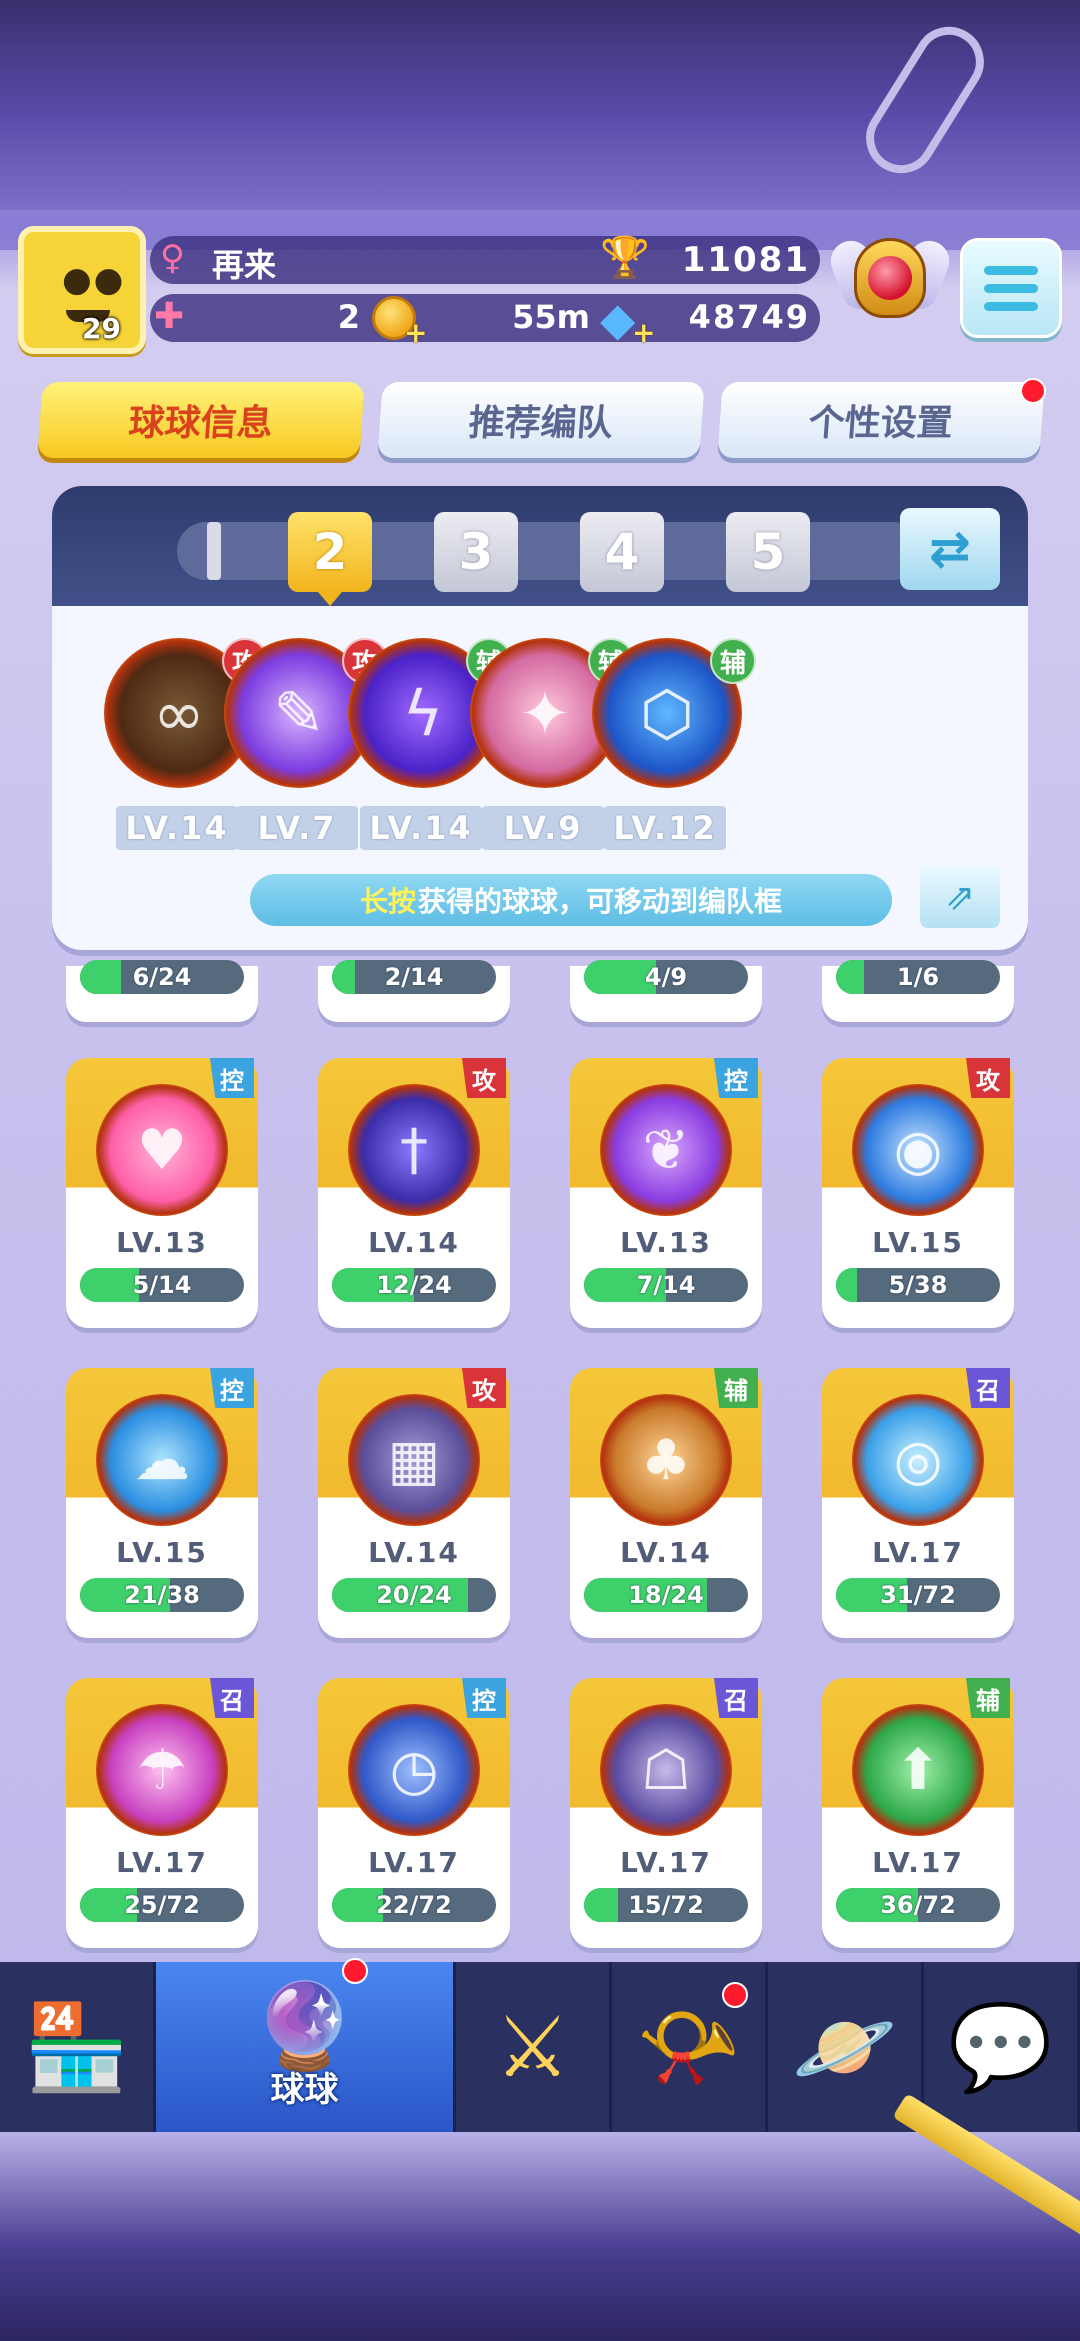 The width and height of the screenshot is (1080, 2341). Describe the element at coordinates (162, 1813) in the screenshot. I see `ball-card: ☂ 召 LV.17 25/72` at that location.